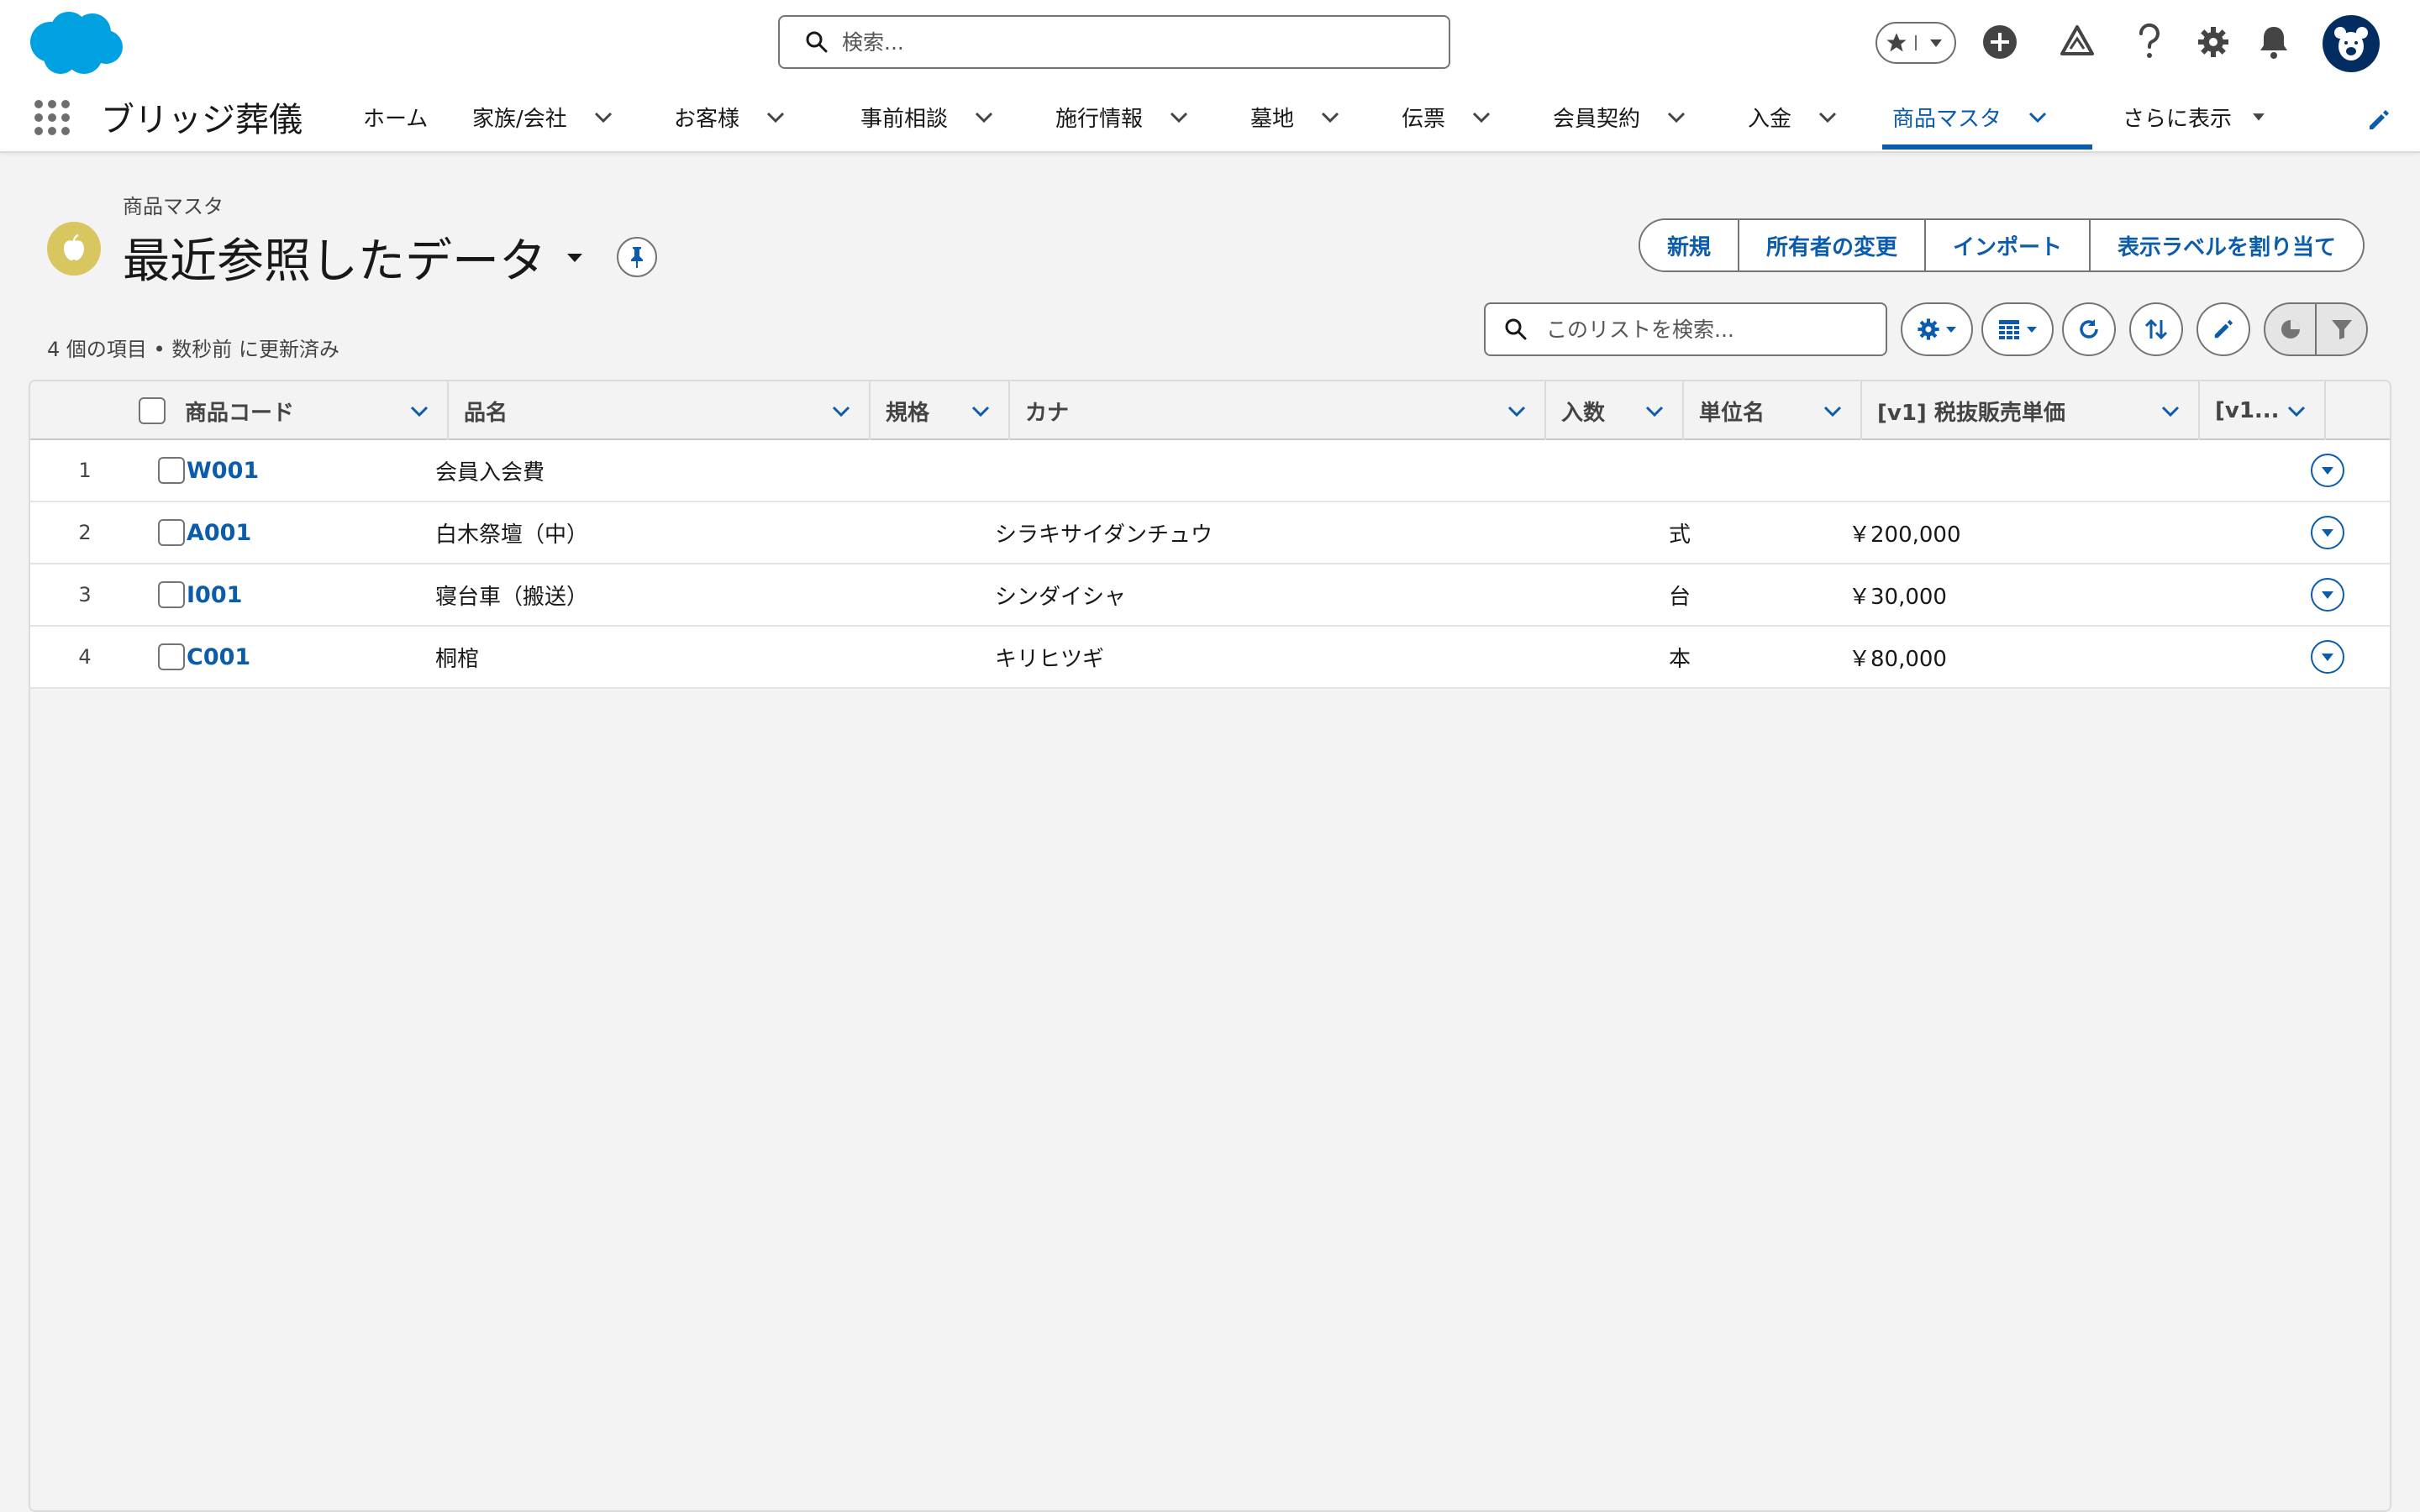 The height and width of the screenshot is (1512, 2420). I want to click on help-button, so click(2149, 42).